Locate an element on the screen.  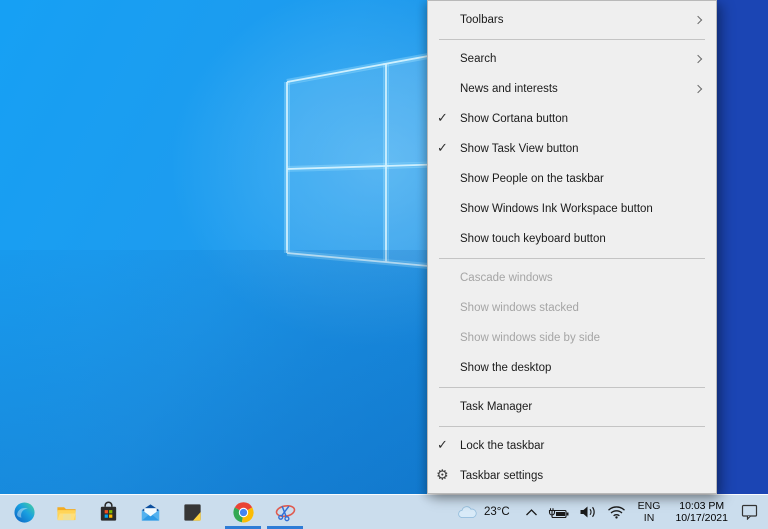
language-code: ENG is located at coordinates (649, 506).